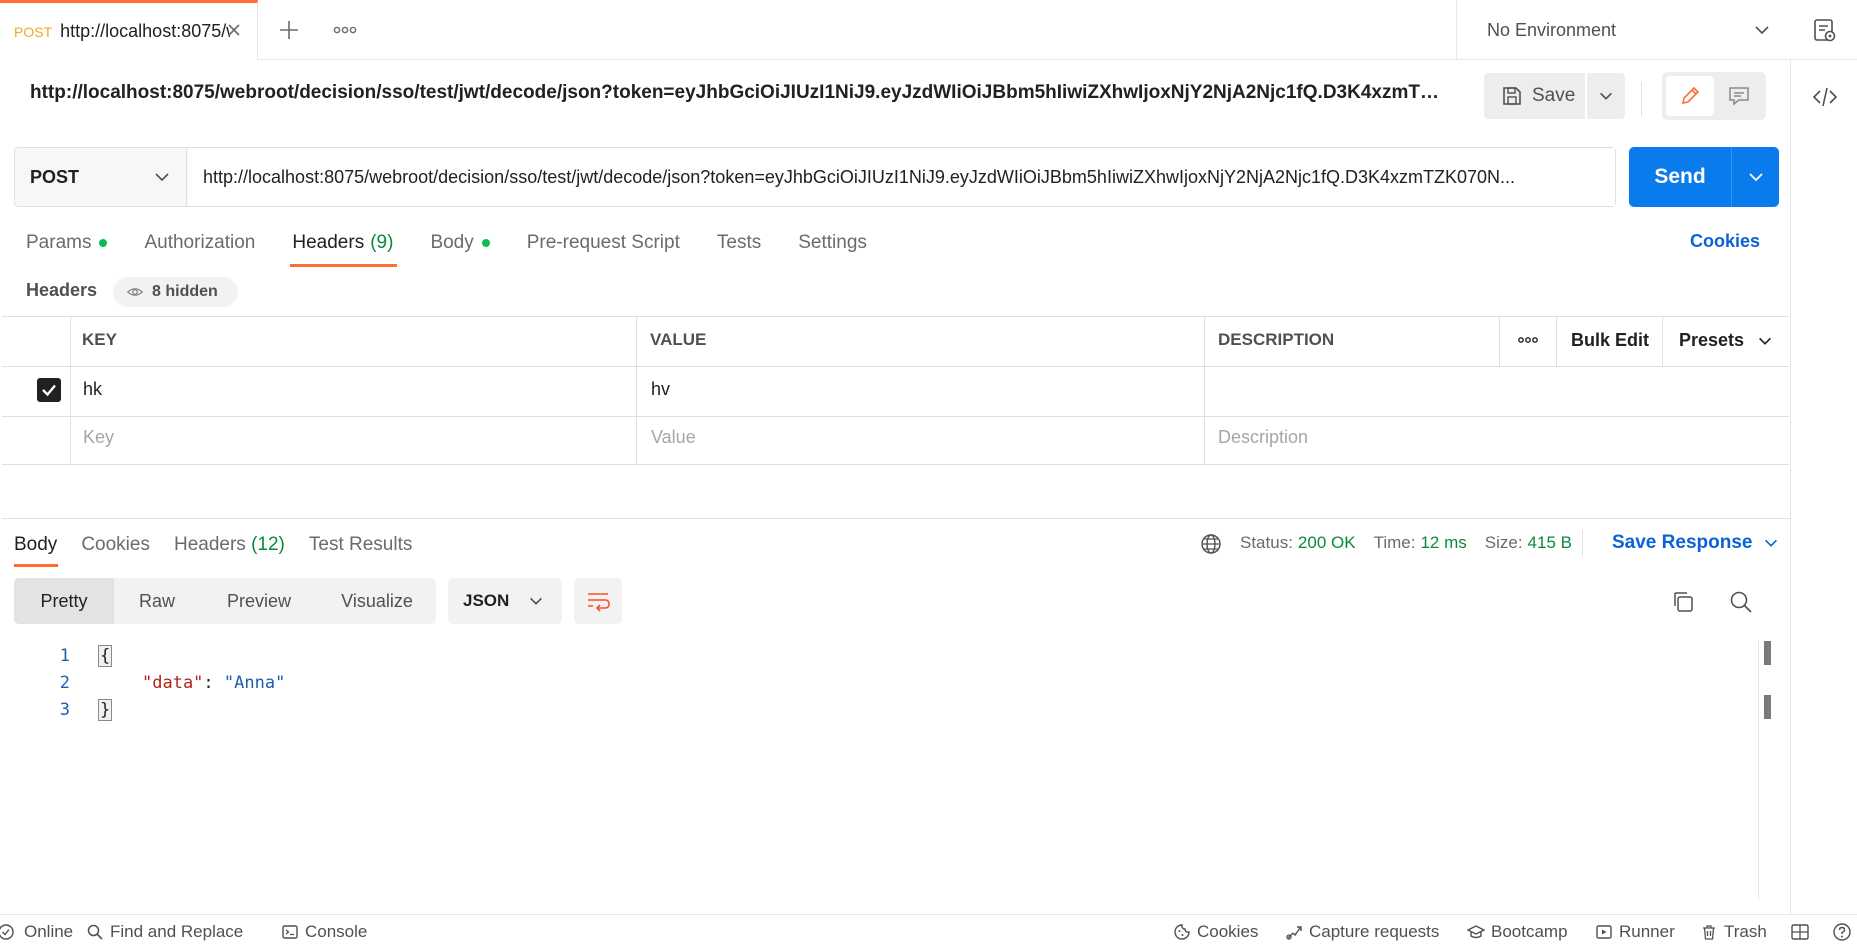  What do you see at coordinates (1844, 932) in the screenshot?
I see `help-button` at bounding box center [1844, 932].